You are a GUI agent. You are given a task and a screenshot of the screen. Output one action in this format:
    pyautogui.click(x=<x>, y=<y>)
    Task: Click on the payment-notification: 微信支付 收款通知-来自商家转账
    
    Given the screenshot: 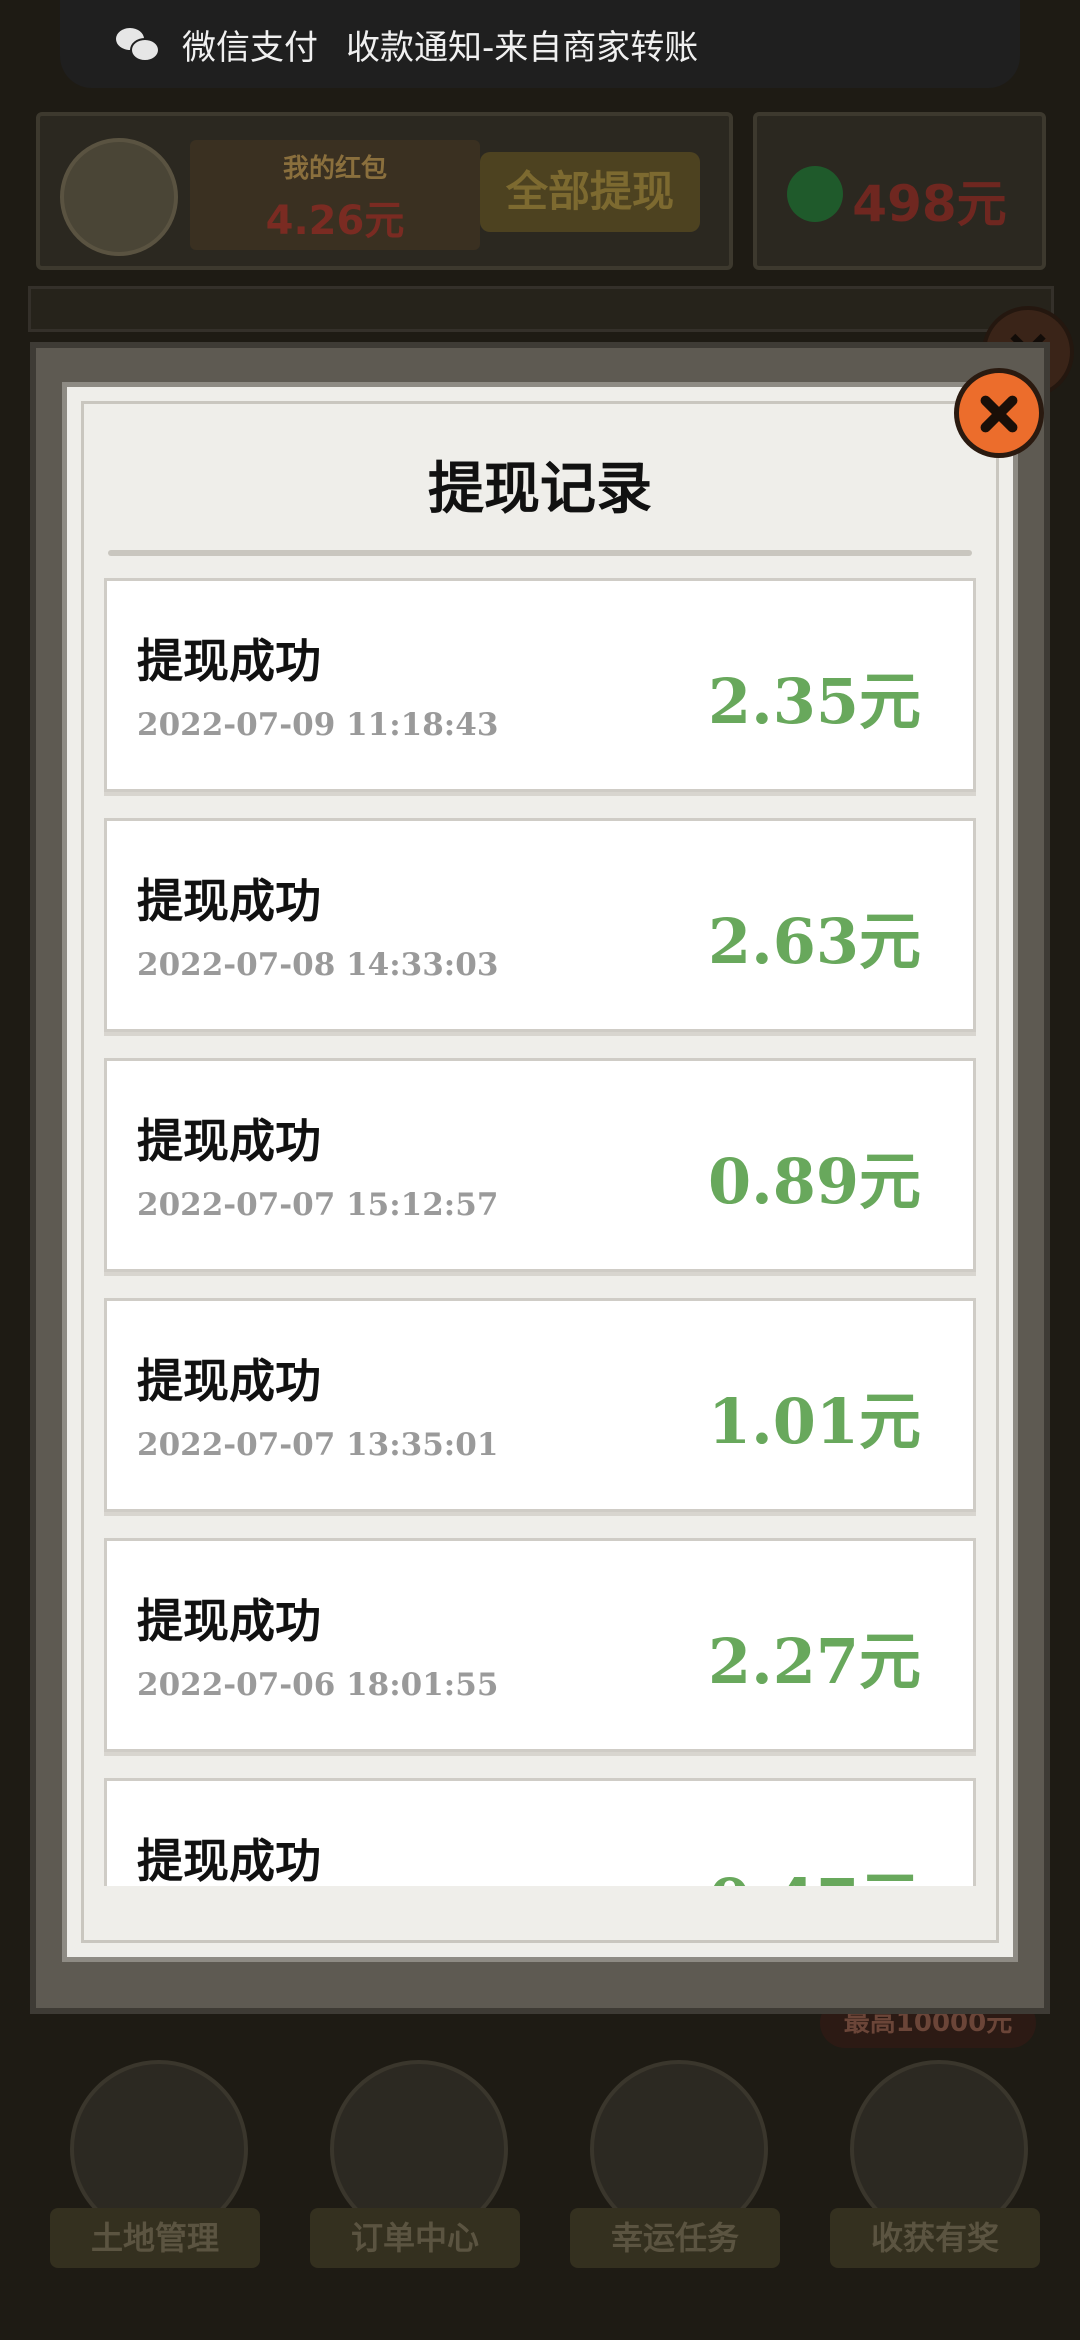 What is the action you would take?
    pyautogui.click(x=540, y=44)
    